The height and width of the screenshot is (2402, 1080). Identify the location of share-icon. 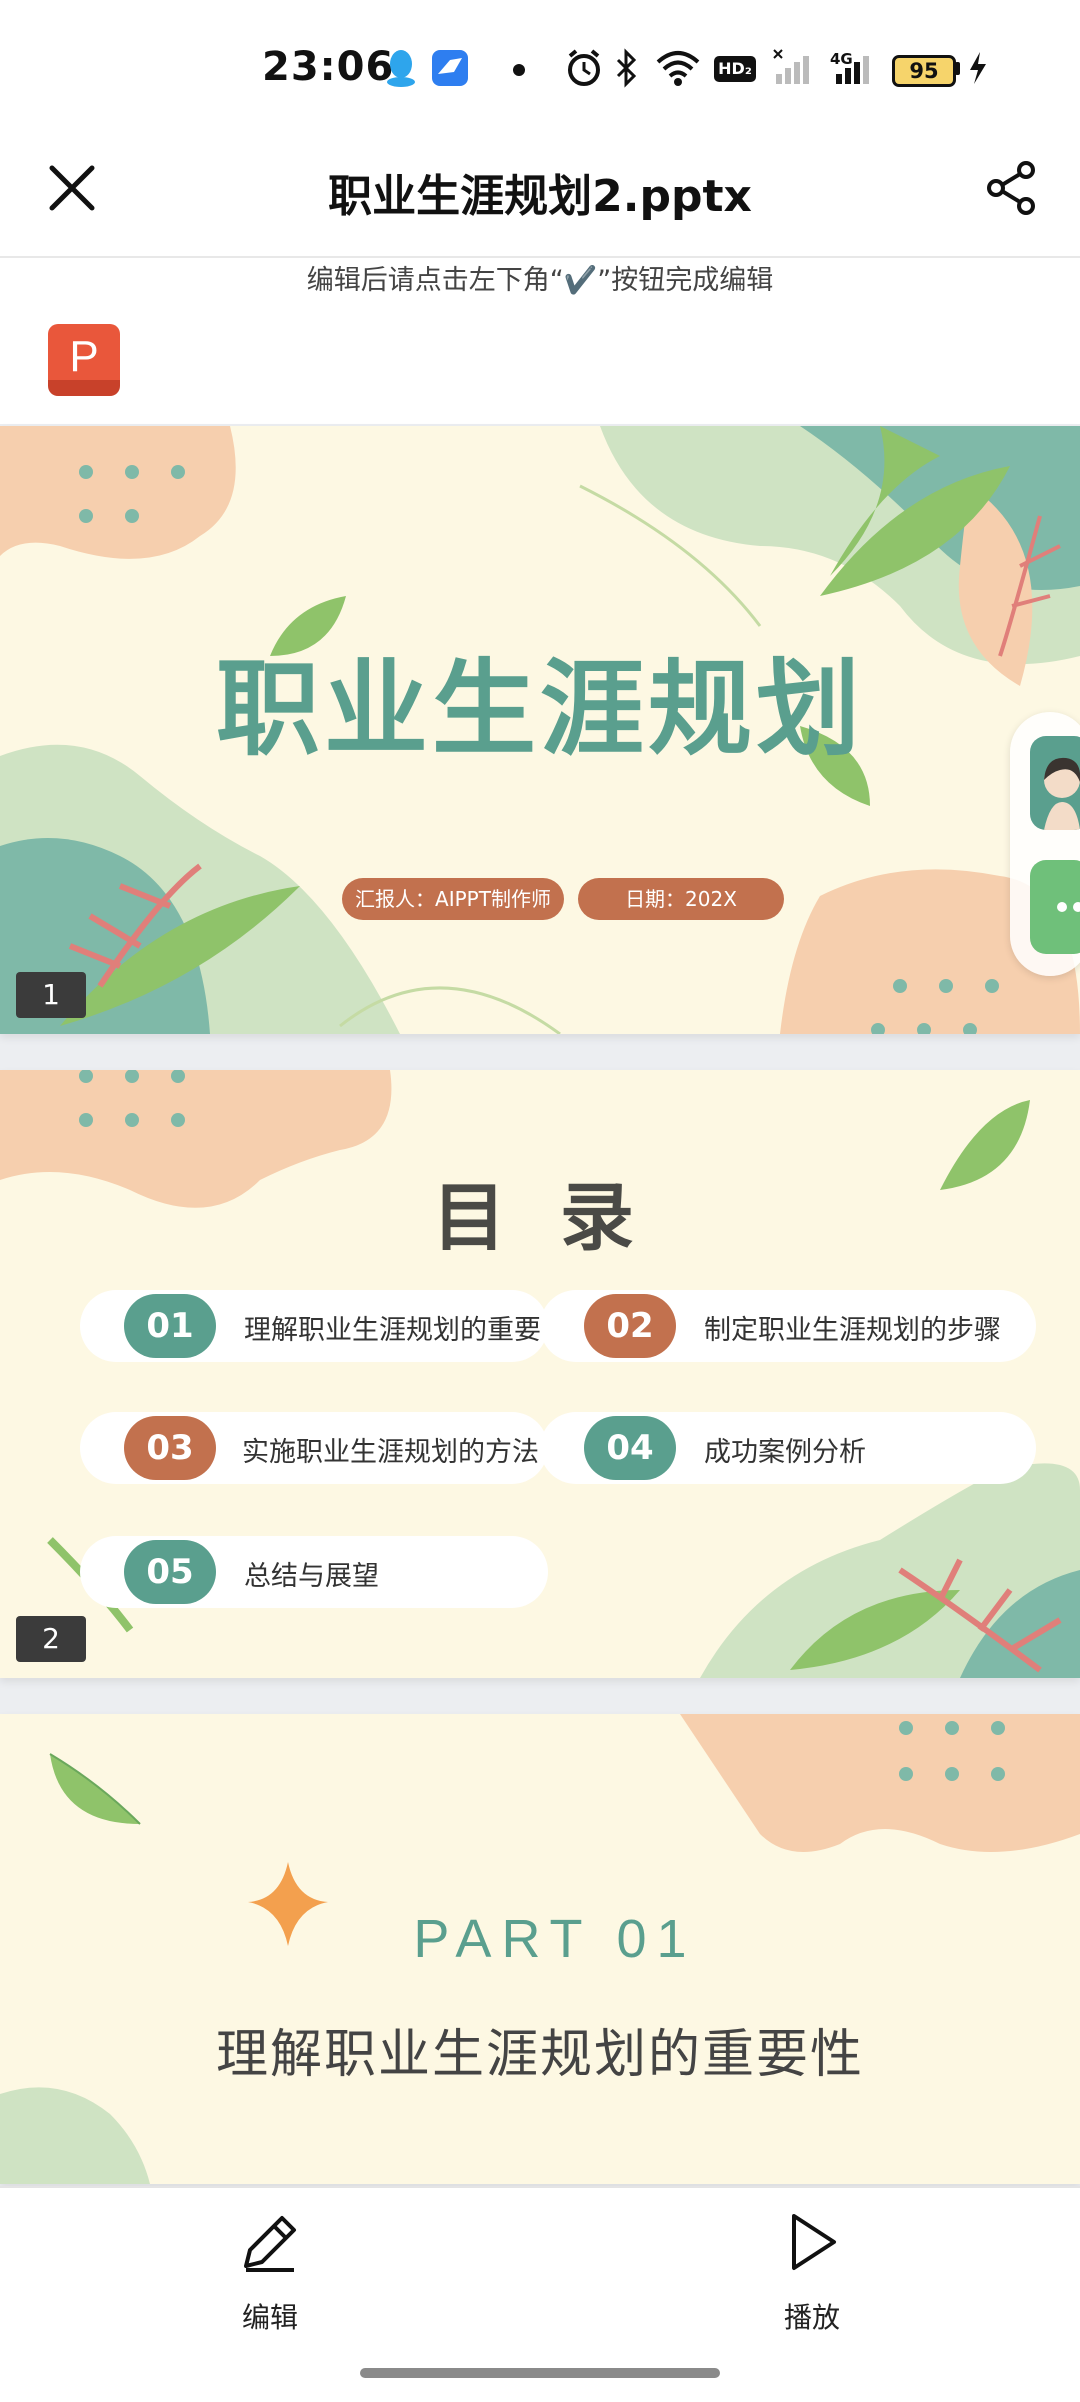
(1012, 188).